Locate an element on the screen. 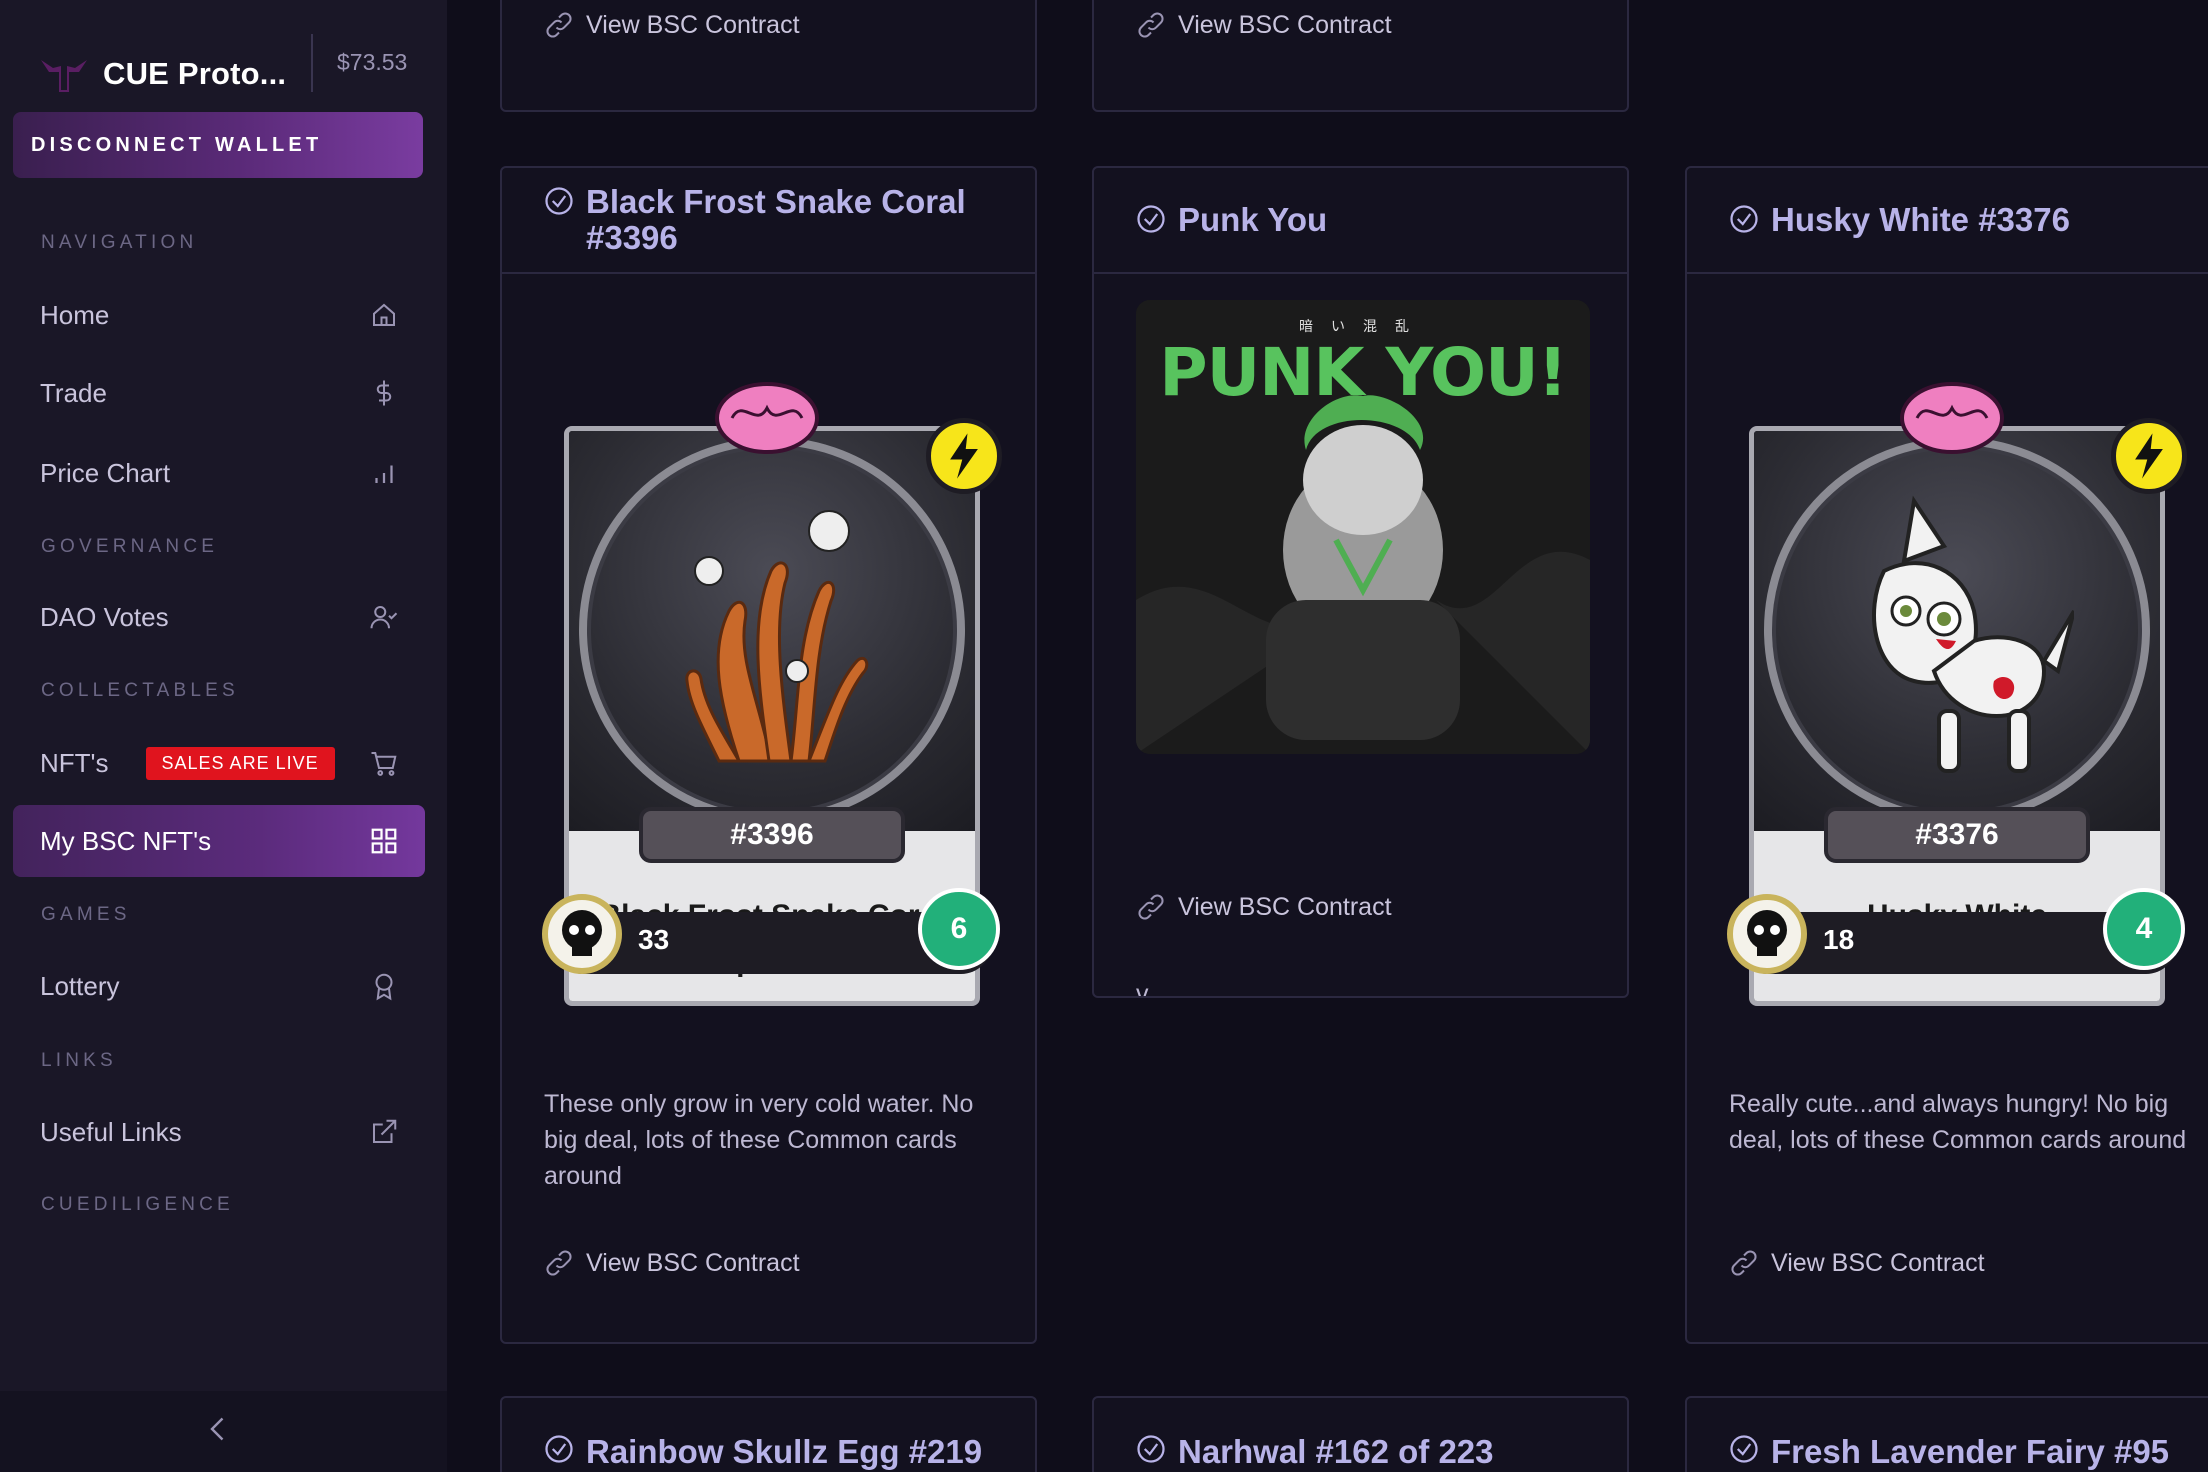  punk-art-subtitle: 暗い混乱 is located at coordinates (1363, 326).